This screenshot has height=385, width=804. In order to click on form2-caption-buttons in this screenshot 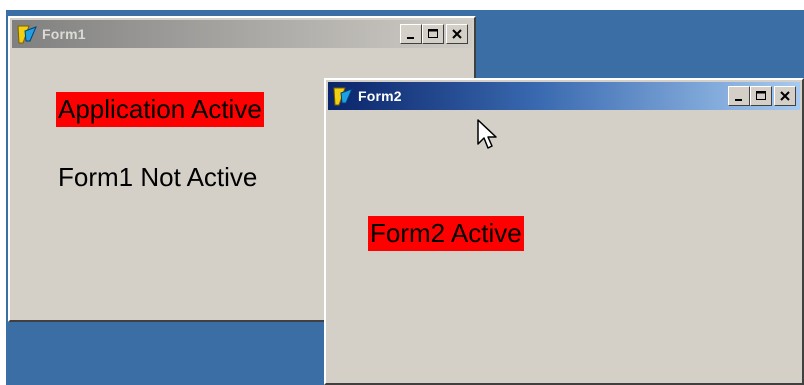, I will do `click(762, 96)`.